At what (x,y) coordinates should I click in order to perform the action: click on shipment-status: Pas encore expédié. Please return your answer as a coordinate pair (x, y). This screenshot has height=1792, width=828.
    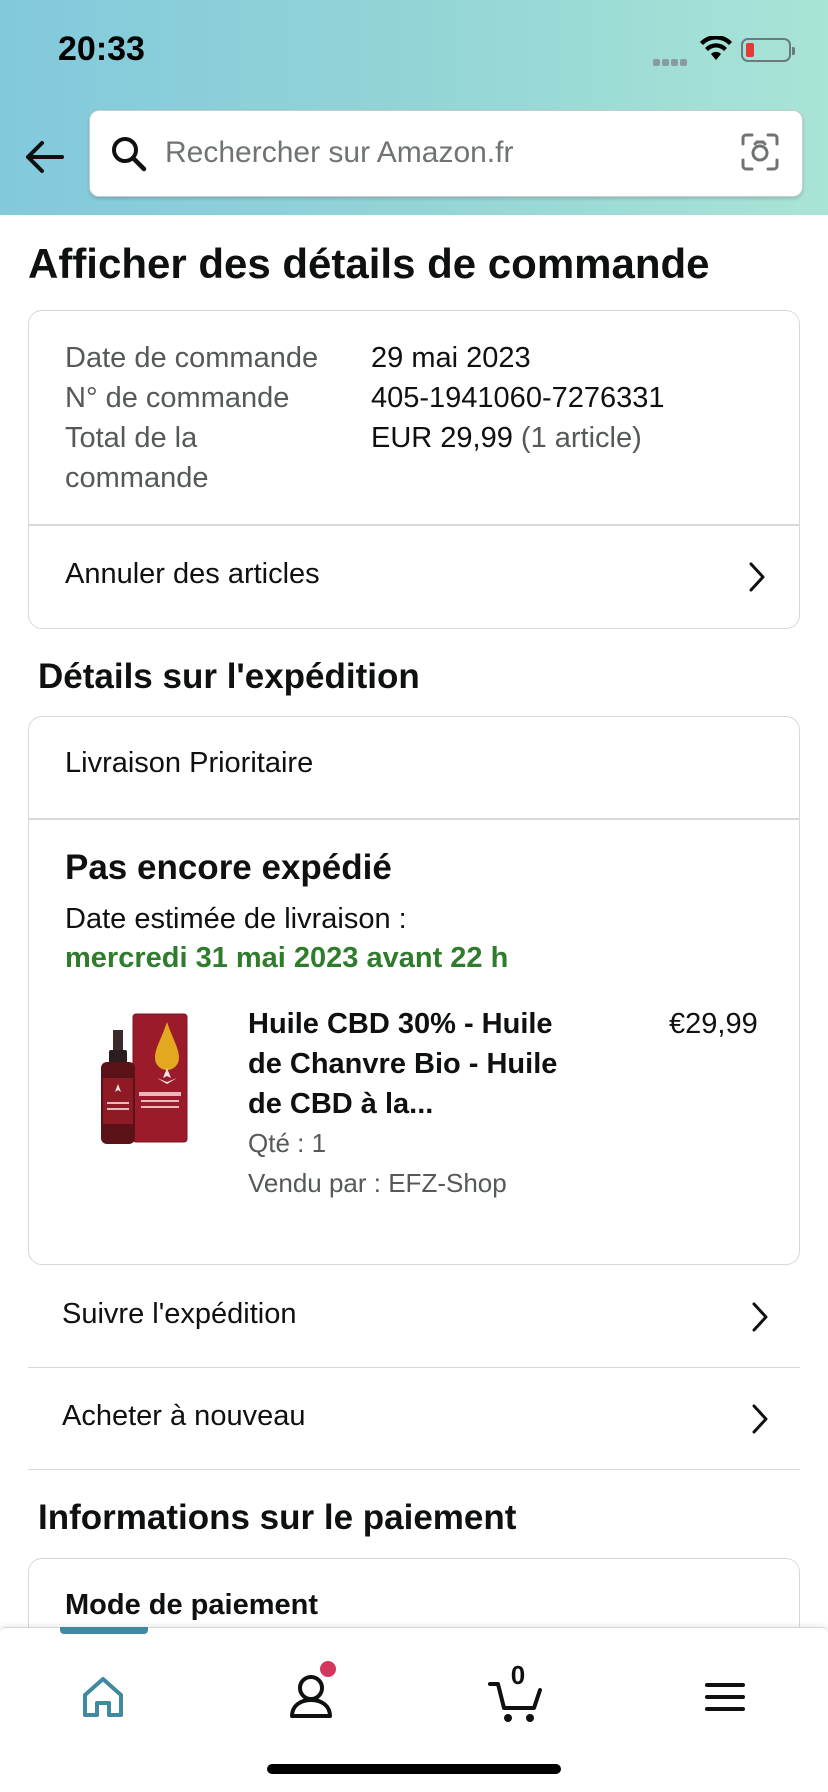
    Looking at the image, I should click on (228, 867).